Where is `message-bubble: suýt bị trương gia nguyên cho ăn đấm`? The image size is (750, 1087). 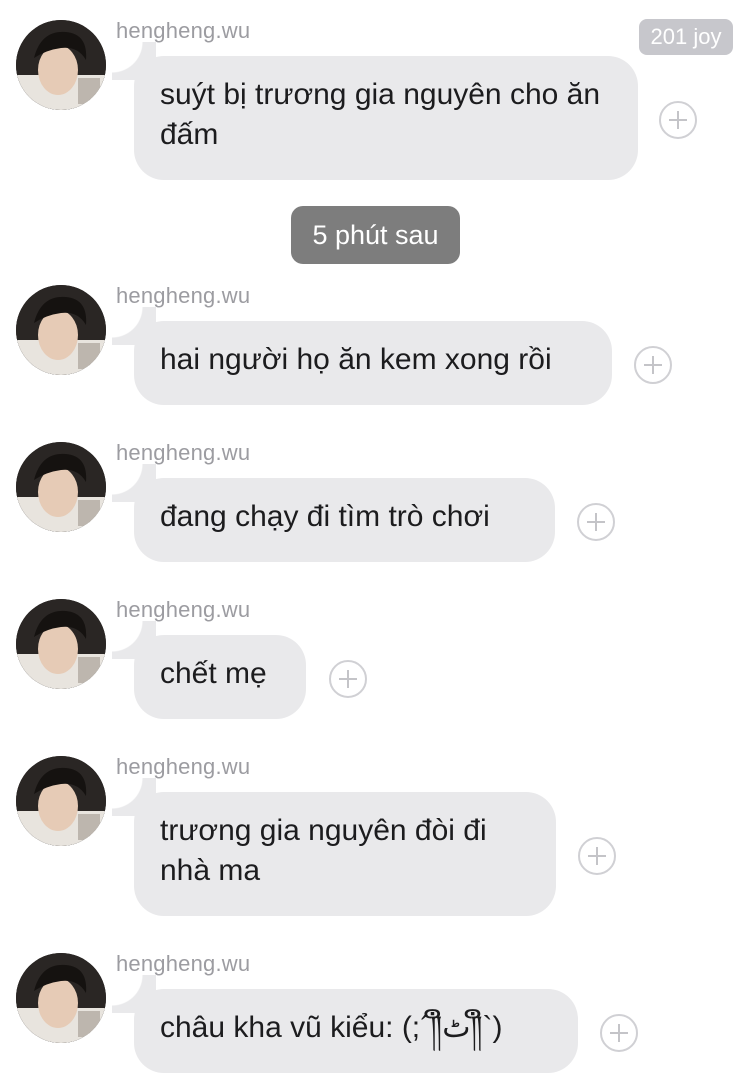
message-bubble: suýt bị trương gia nguyên cho ăn đấm is located at coordinates (375, 111).